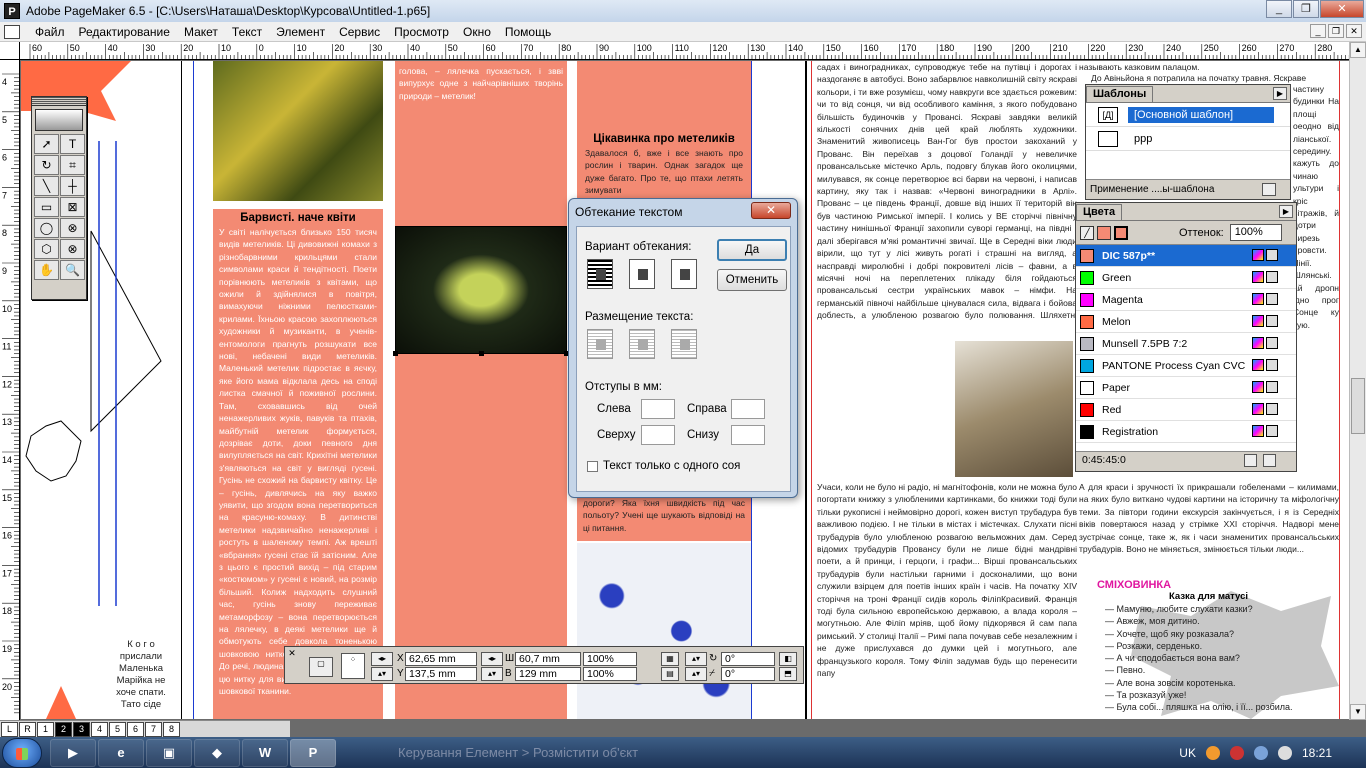  Describe the element at coordinates (642, 274) in the screenshot. I see `wrap-rectangular-option-icon` at that location.